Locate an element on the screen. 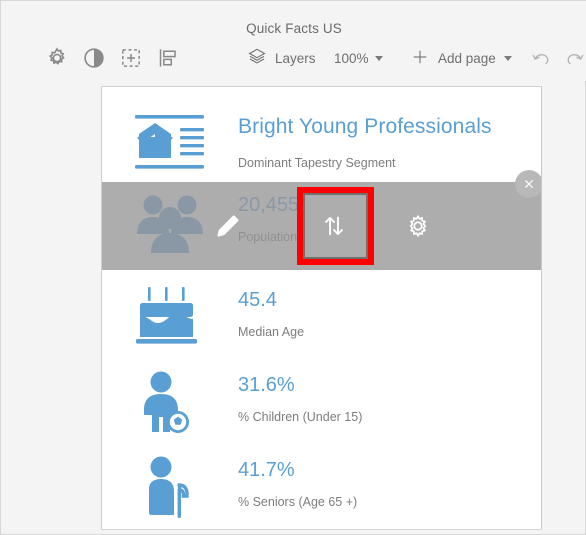  gear-settings-icon is located at coordinates (418, 226).